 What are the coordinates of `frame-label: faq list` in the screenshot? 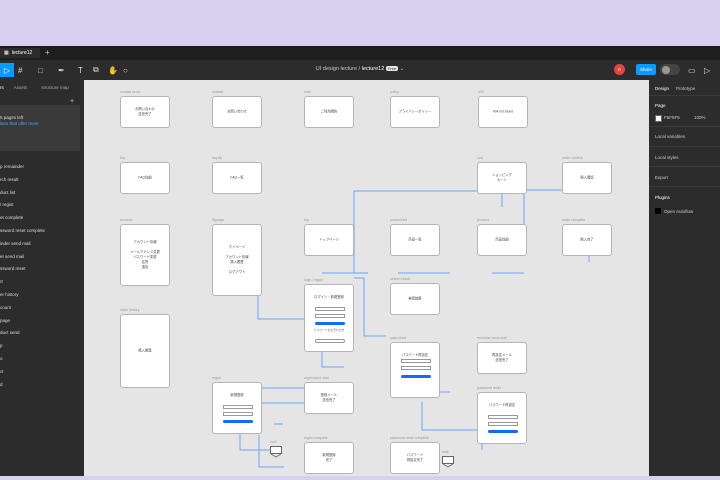 It's located at (217, 158).